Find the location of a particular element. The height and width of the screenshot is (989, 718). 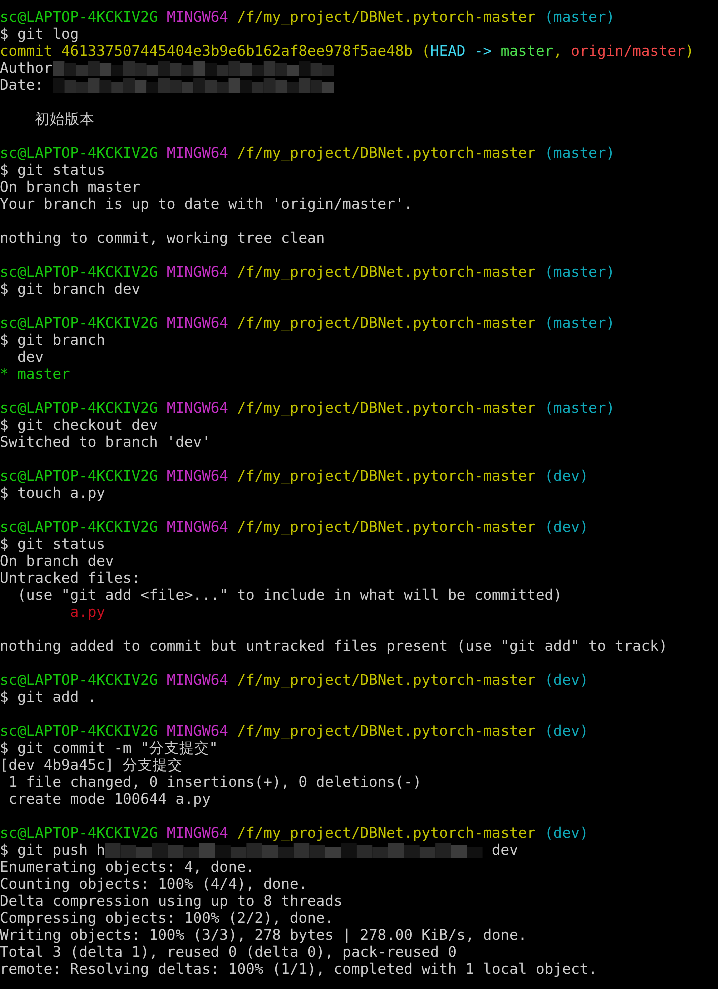

output-text: [dev 4b9a45c] 分支提交 is located at coordinates (92, 765).